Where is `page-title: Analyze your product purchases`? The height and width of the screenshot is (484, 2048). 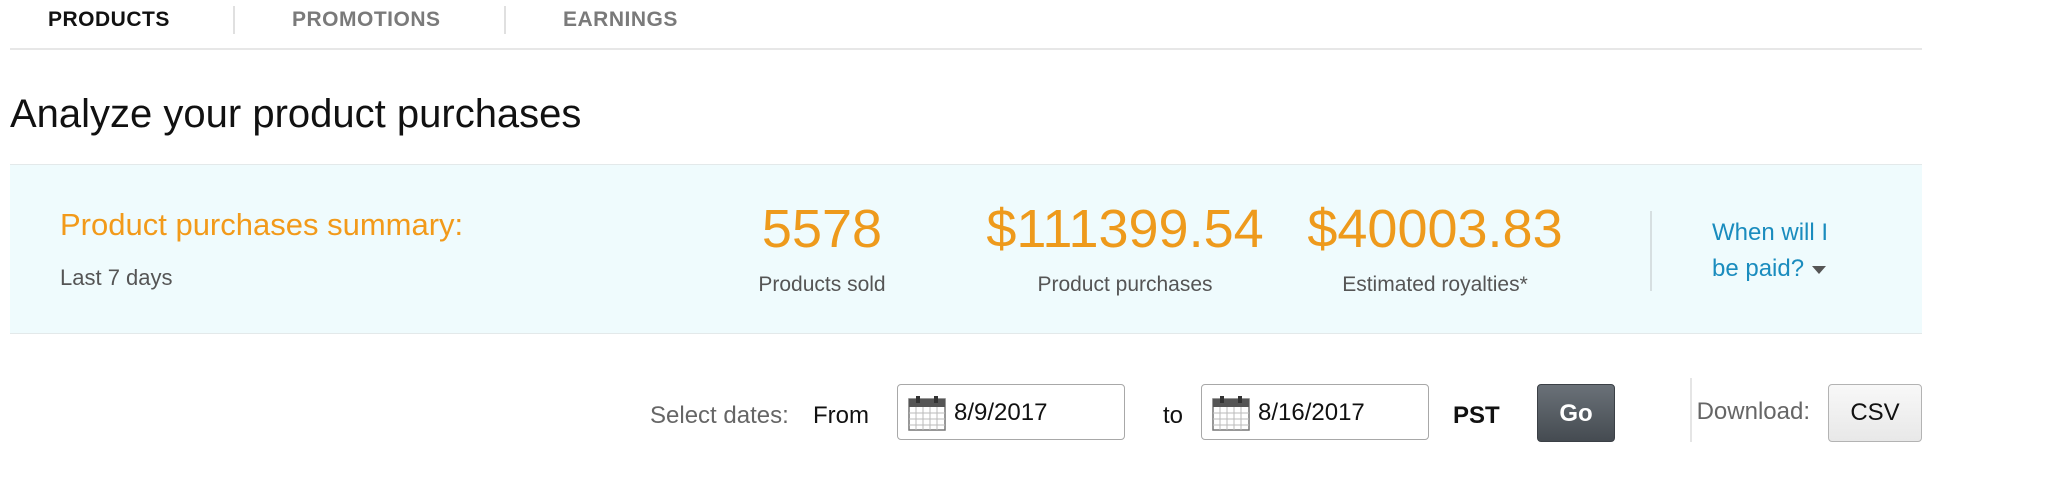 page-title: Analyze your product purchases is located at coordinates (296, 114).